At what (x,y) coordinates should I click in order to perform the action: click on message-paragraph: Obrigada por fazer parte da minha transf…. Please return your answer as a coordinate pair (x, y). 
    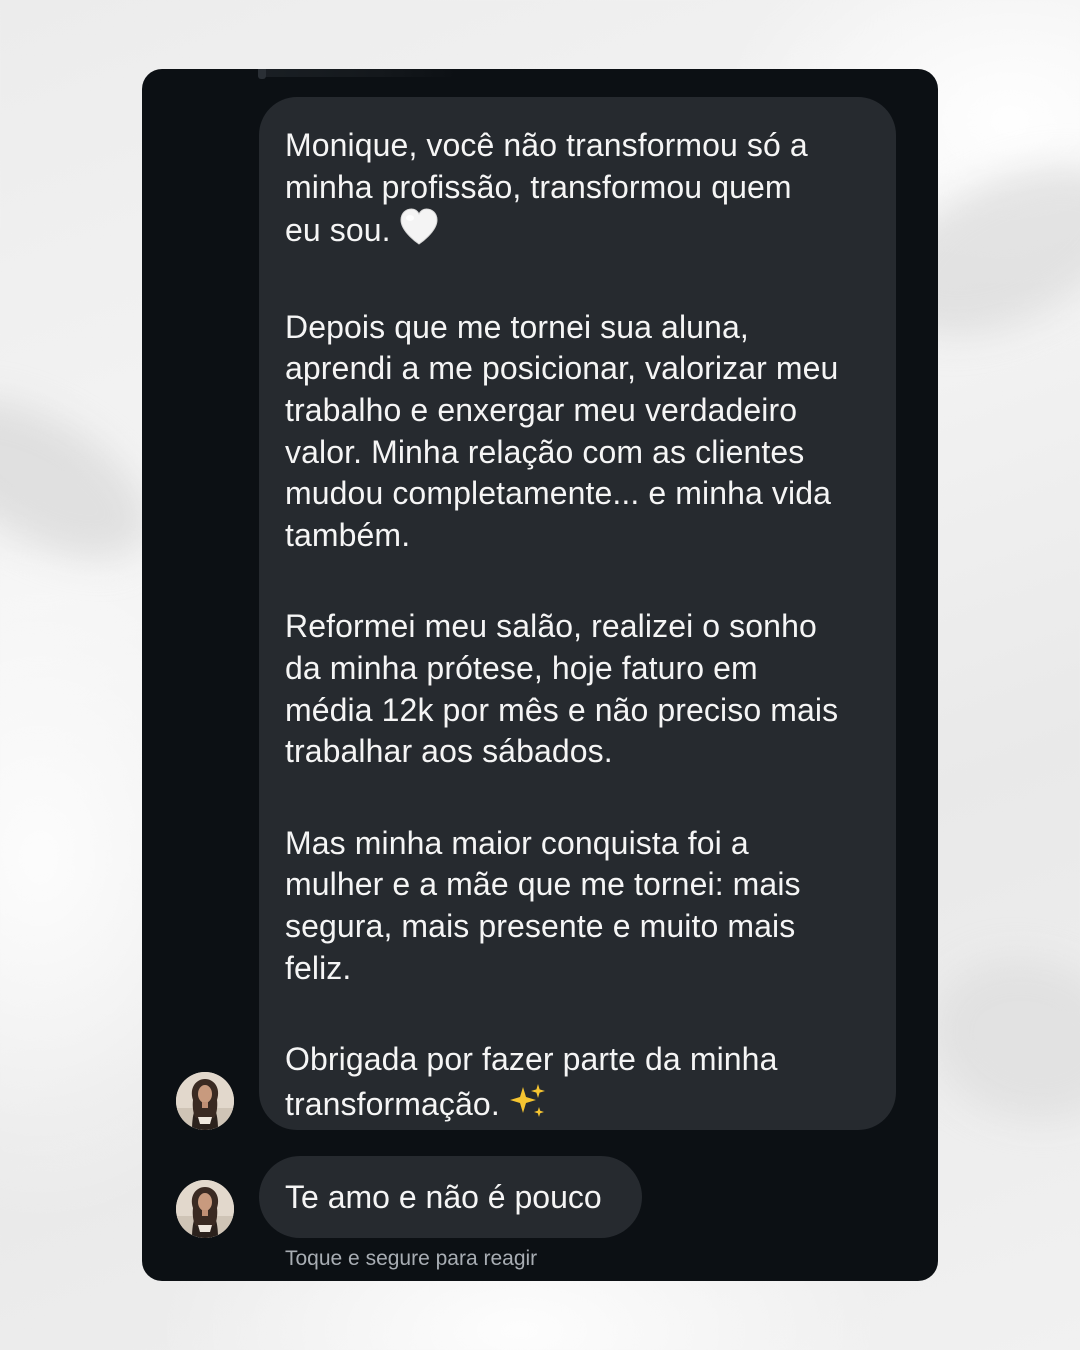
    Looking at the image, I should click on (577, 1085).